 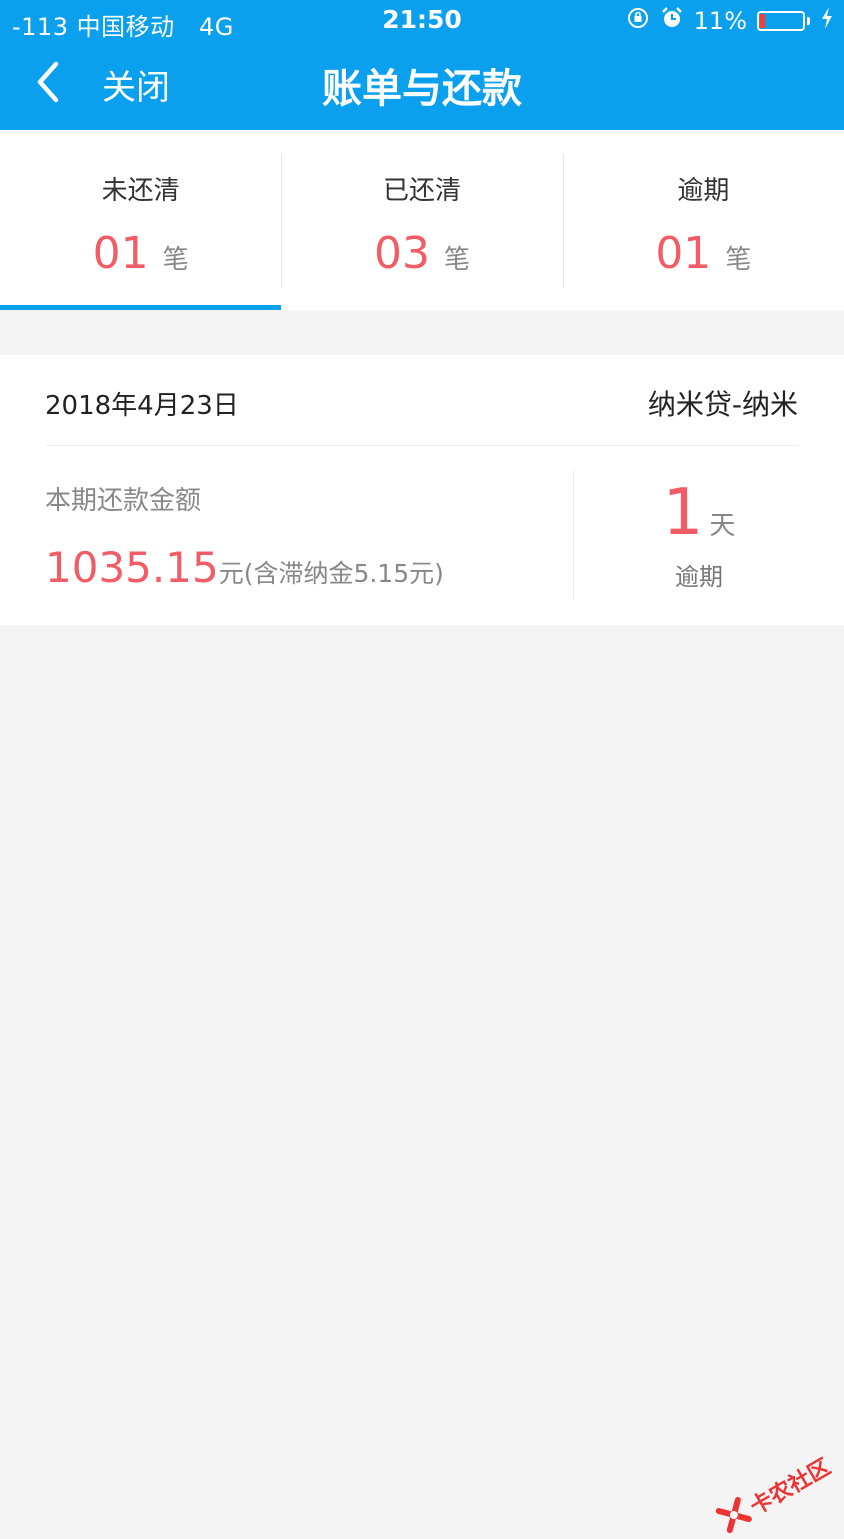 I want to click on app-header: -113 中国移动 4G 21:50 11% 关闭 账单与还款, so click(x=422, y=65).